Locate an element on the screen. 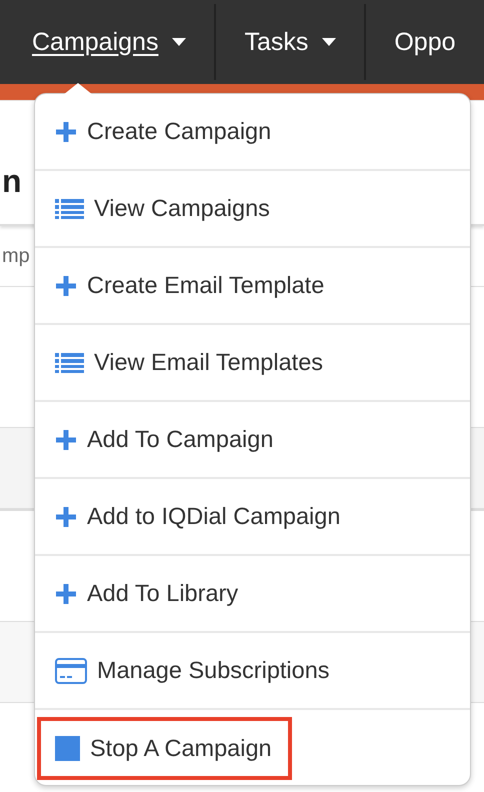  stop-icon is located at coordinates (67, 748).